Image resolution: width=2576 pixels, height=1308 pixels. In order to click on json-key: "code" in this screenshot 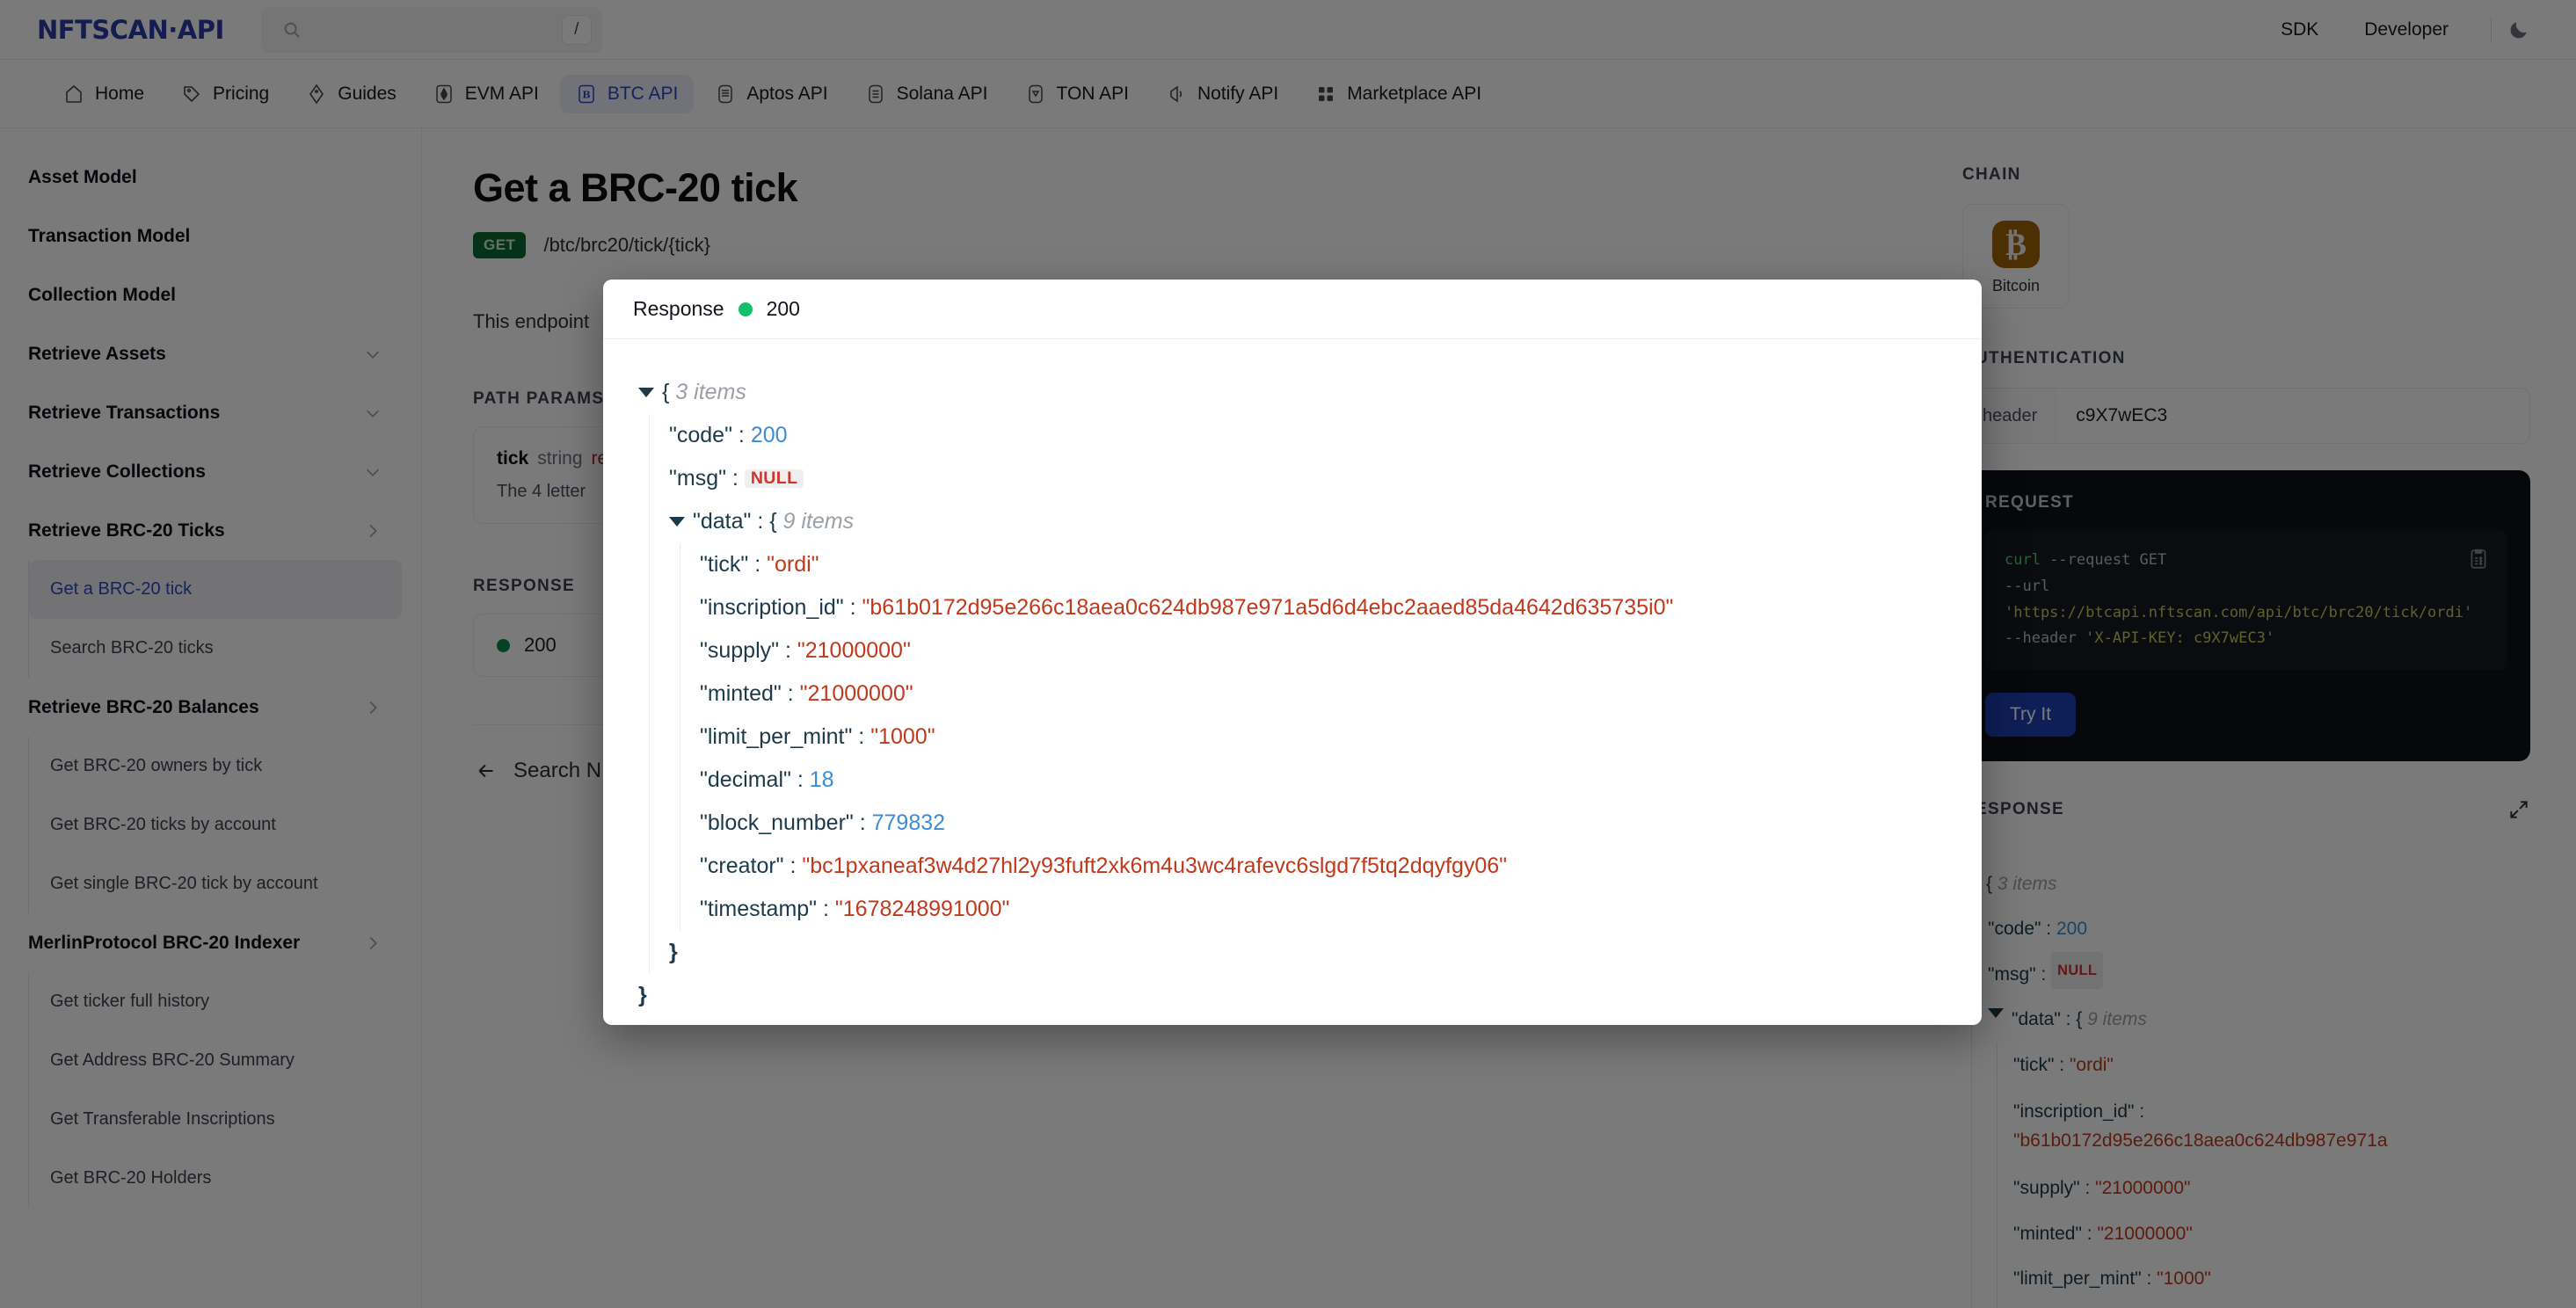, I will do `click(700, 435)`.